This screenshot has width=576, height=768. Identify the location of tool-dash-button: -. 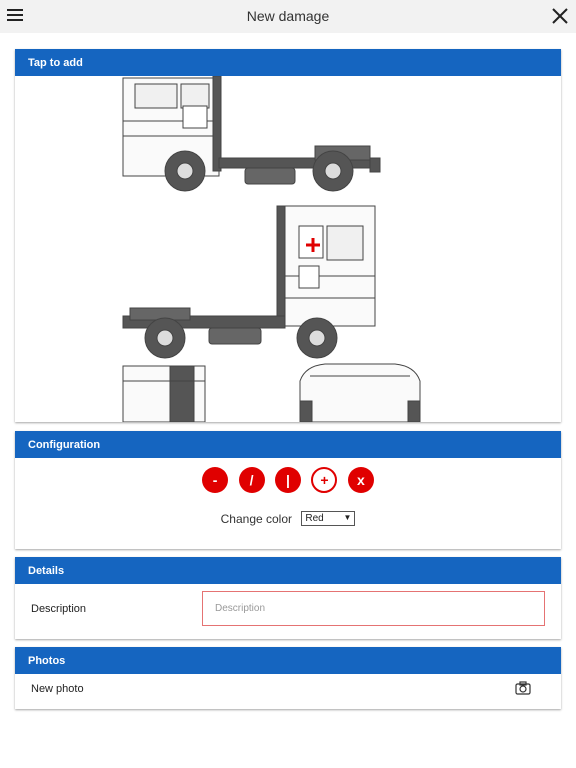
(215, 480).